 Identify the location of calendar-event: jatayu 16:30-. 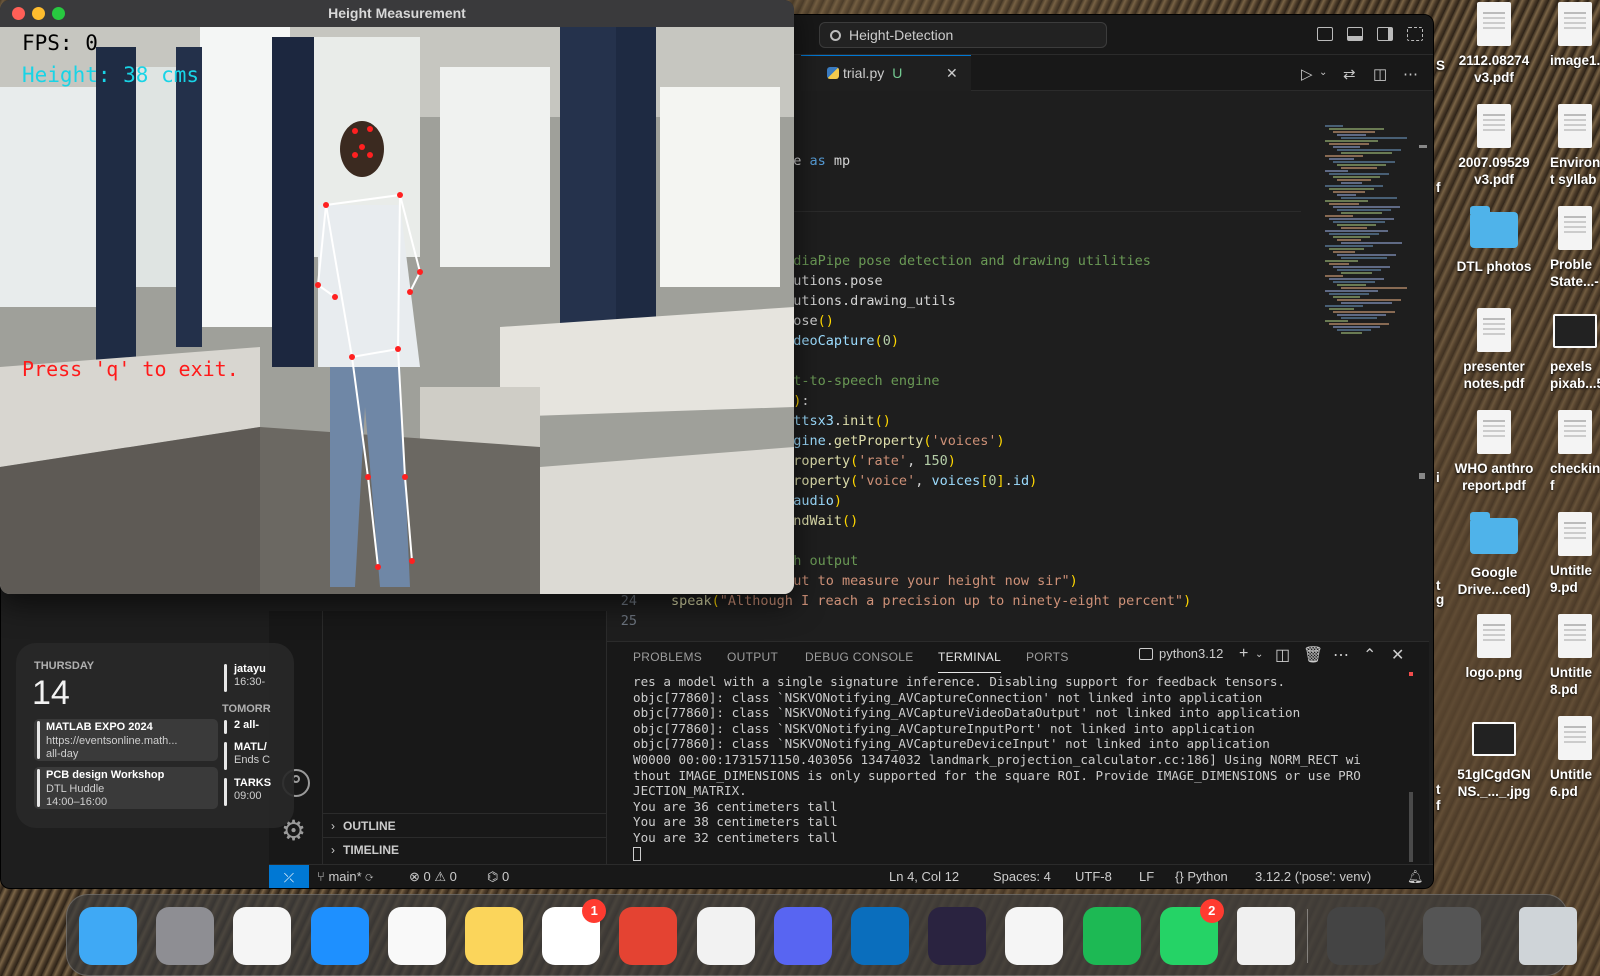
(257, 678).